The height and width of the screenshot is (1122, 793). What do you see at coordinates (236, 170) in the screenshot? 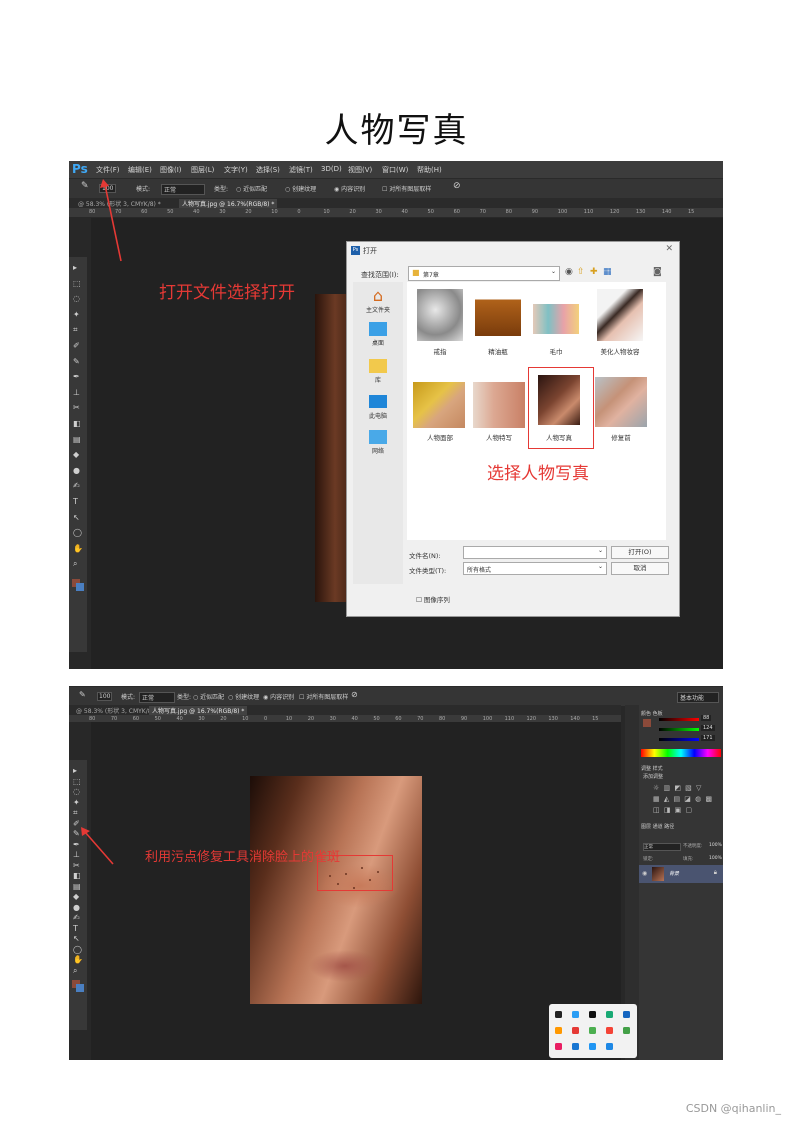
I see `menu-type: 文字(Y)` at bounding box center [236, 170].